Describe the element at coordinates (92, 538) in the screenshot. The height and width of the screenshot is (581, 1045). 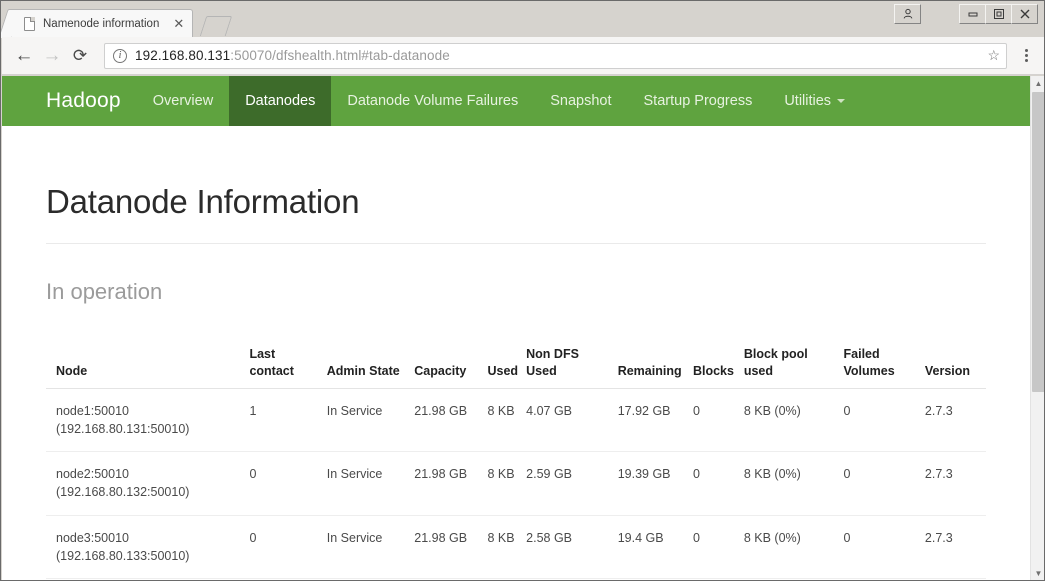
I see `node-name: node3:50010` at that location.